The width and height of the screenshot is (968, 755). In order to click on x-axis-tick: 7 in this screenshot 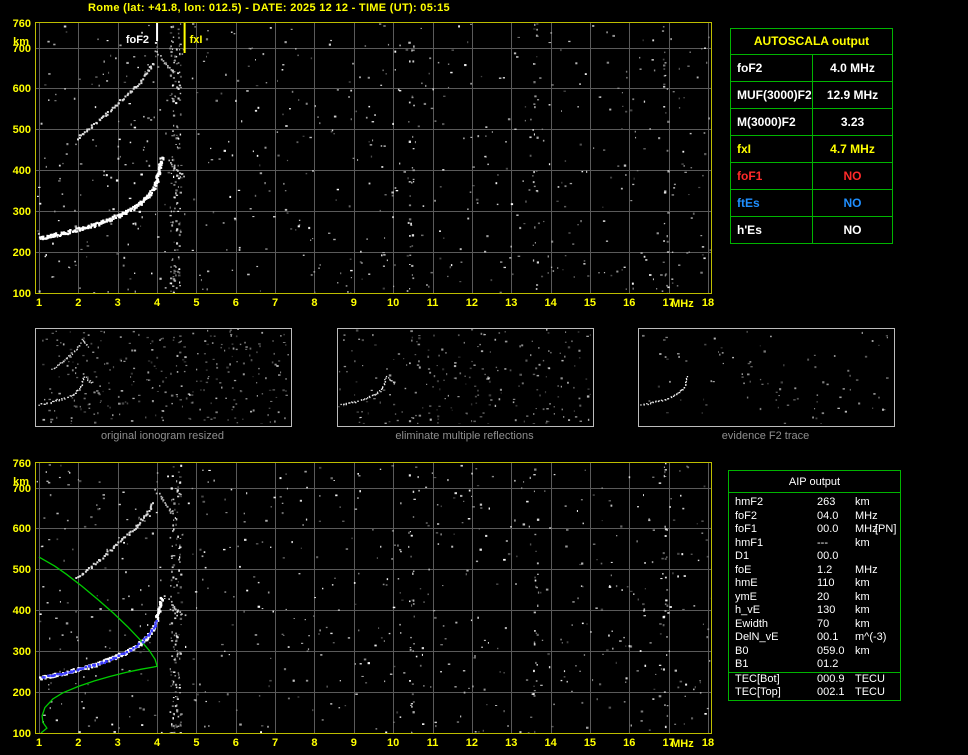, I will do `click(275, 303)`.